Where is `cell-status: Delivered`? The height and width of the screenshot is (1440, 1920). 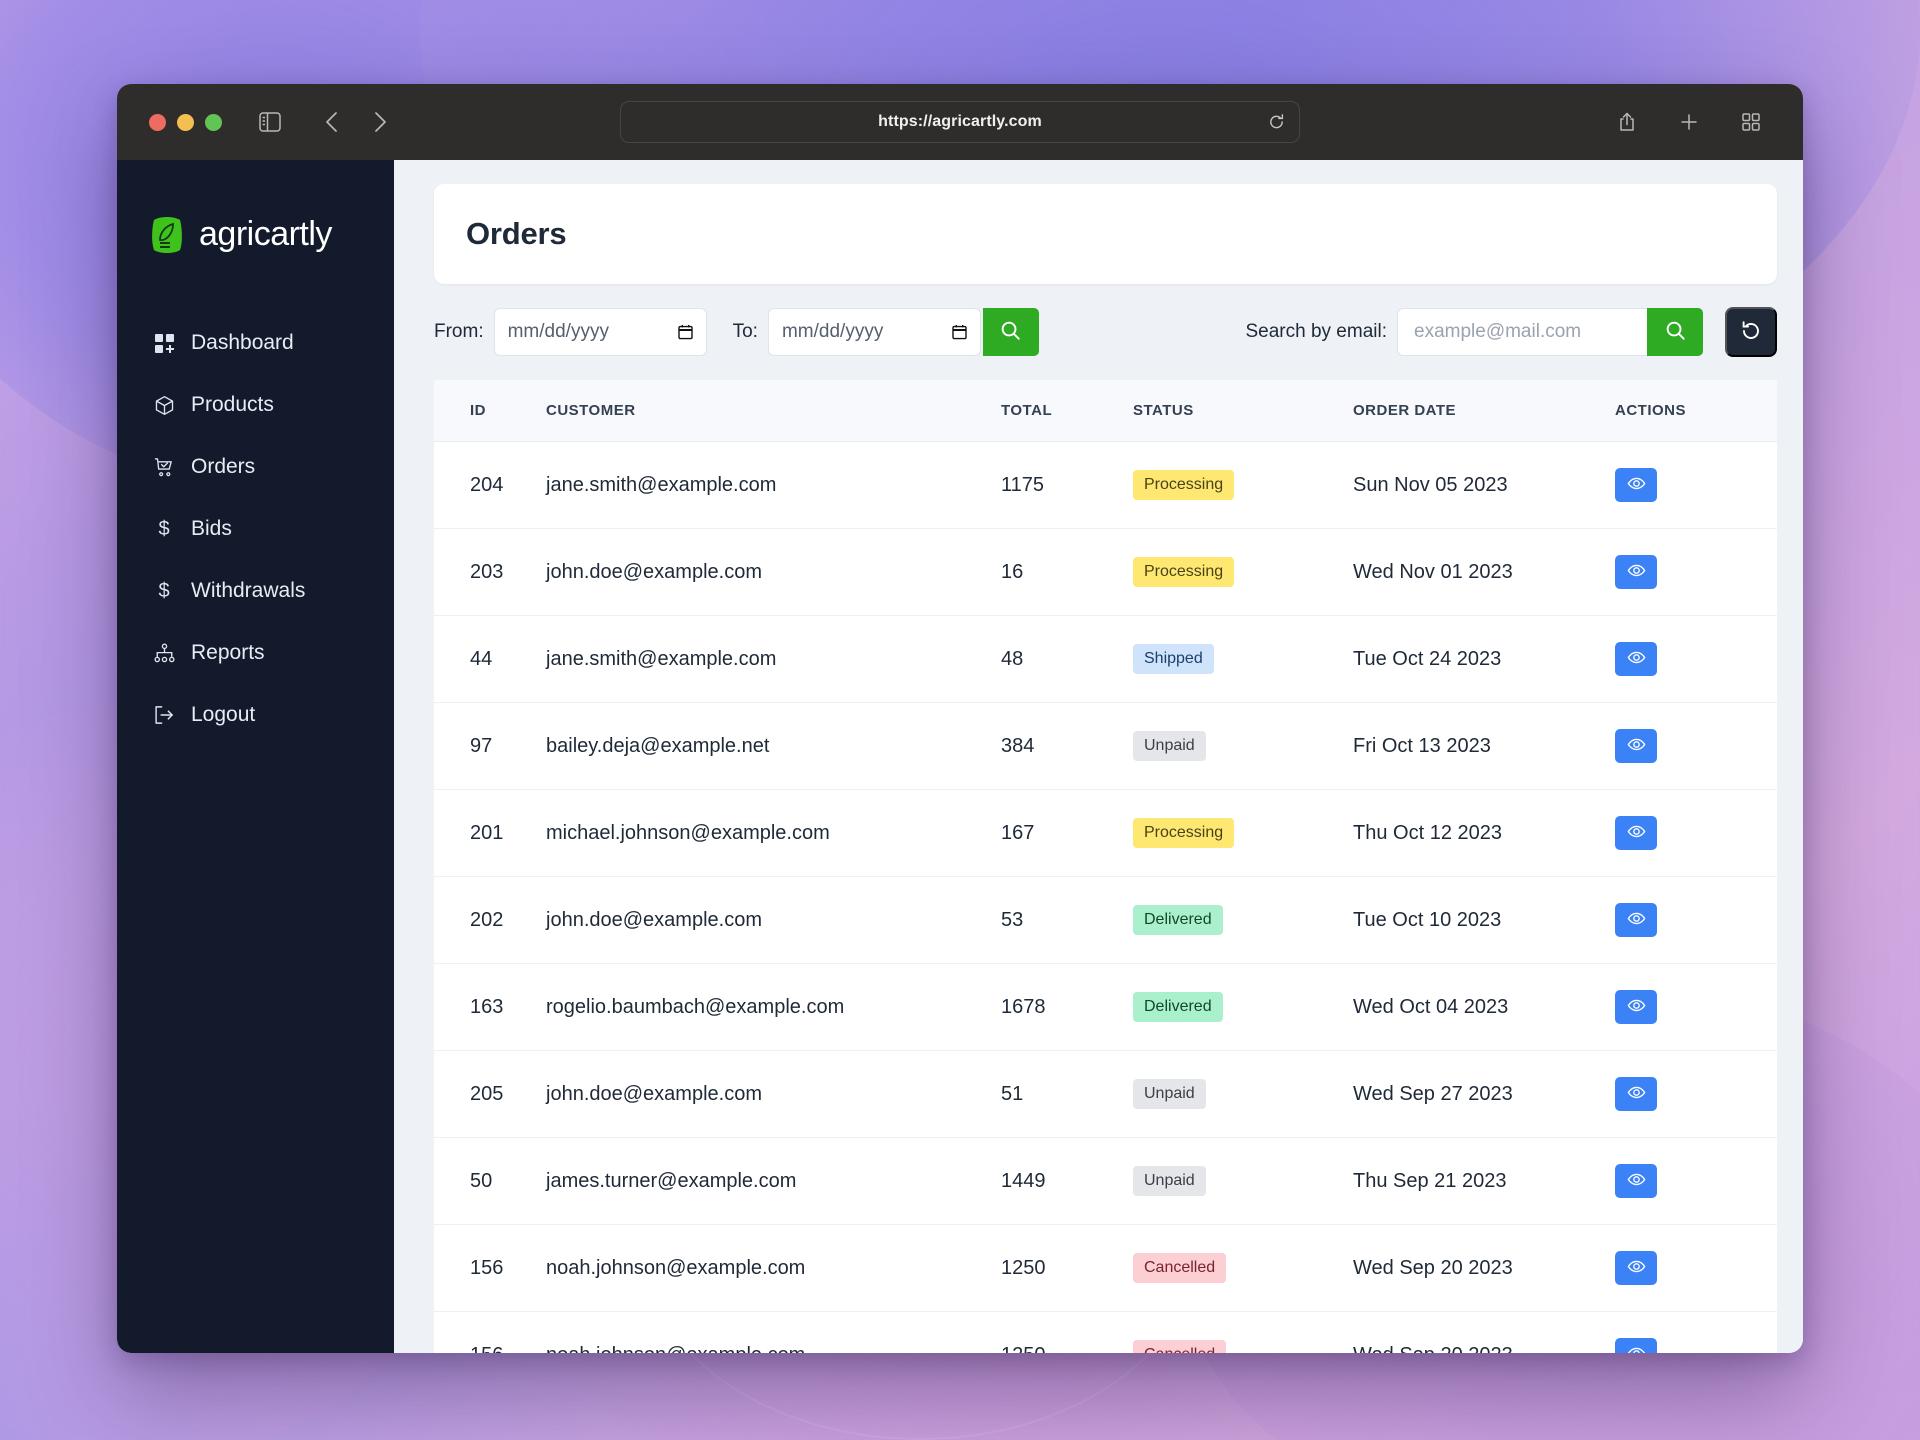
cell-status: Delivered is located at coordinates (1243, 920).